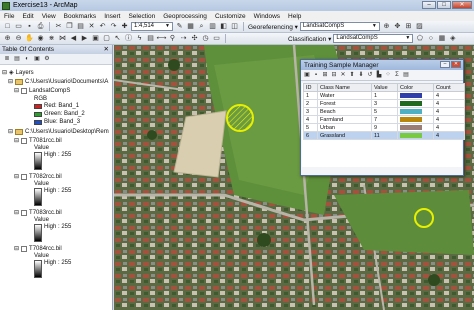 The image size is (474, 310). I want to click on column-header-value: Value, so click(384, 87).